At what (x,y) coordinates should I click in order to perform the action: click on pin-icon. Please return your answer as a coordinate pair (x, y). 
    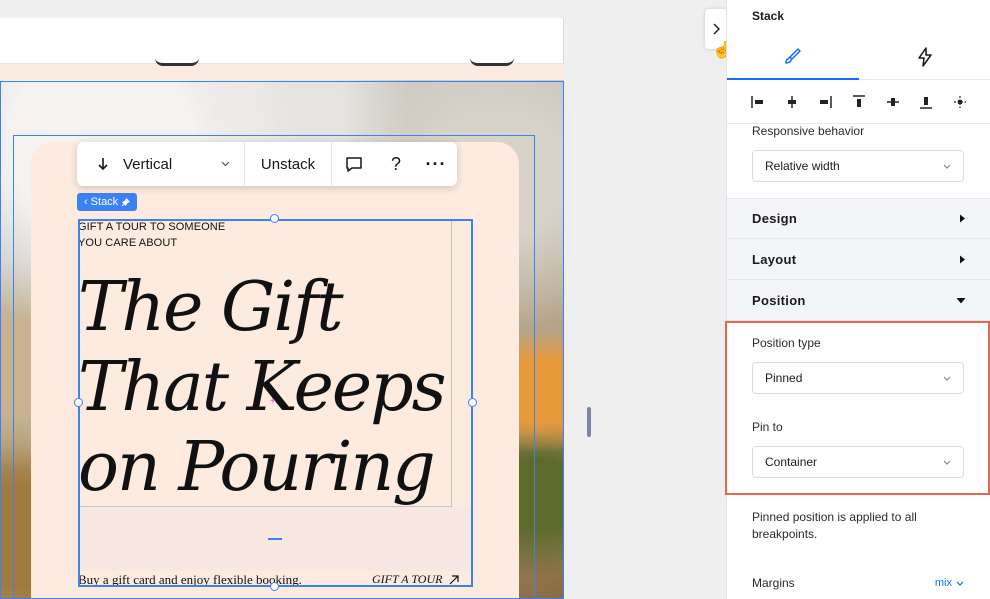
    Looking at the image, I should click on (126, 201).